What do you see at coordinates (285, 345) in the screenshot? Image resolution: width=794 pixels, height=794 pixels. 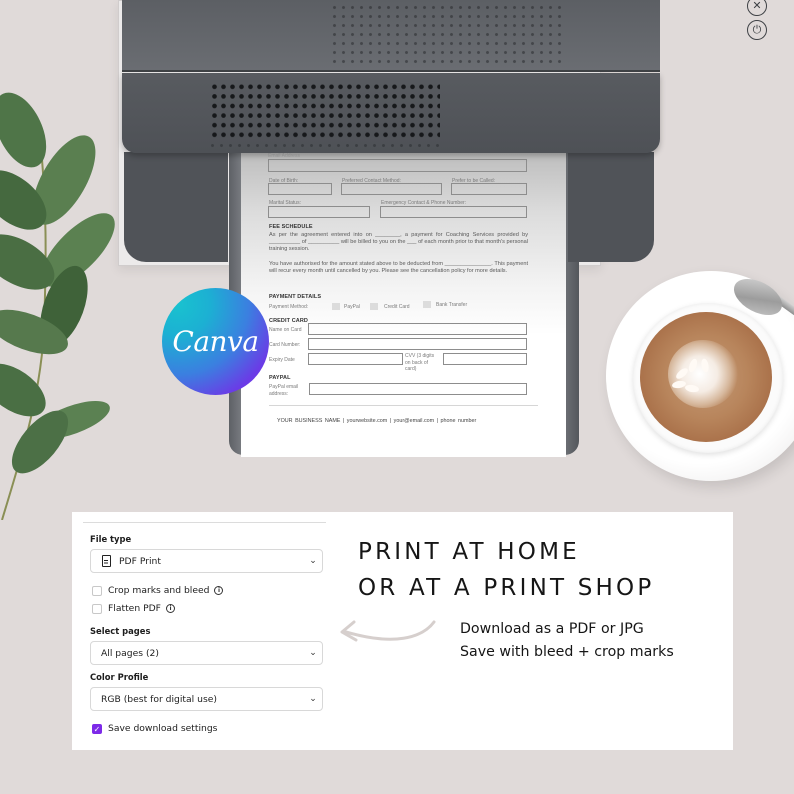 I see `card-number-label: Card Number:` at bounding box center [285, 345].